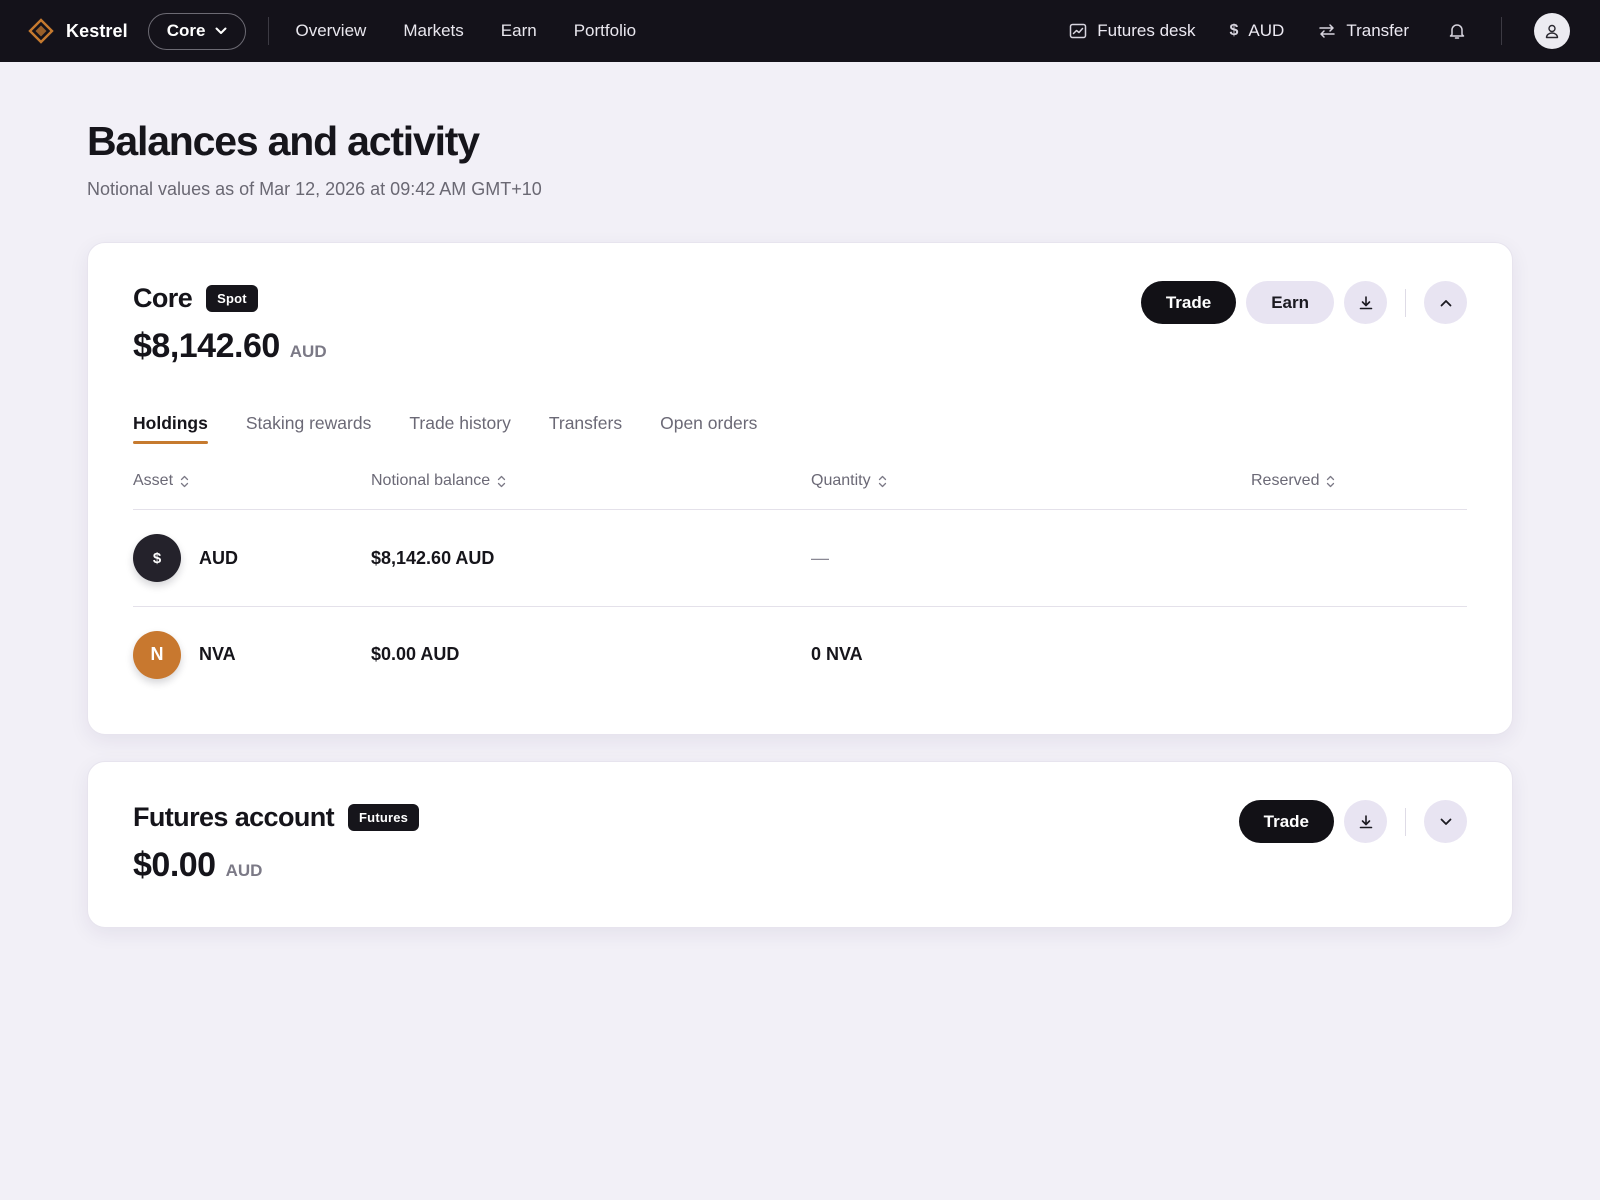 The width and height of the screenshot is (1600, 1200). I want to click on page-title: Balances and activity, so click(283, 141).